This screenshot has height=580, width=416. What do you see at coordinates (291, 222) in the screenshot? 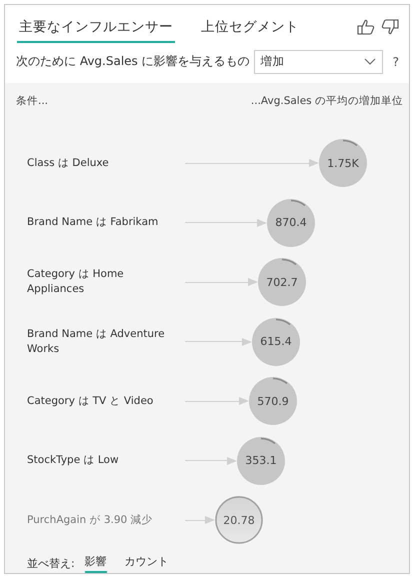
I see `value-bubble: 870.4` at bounding box center [291, 222].